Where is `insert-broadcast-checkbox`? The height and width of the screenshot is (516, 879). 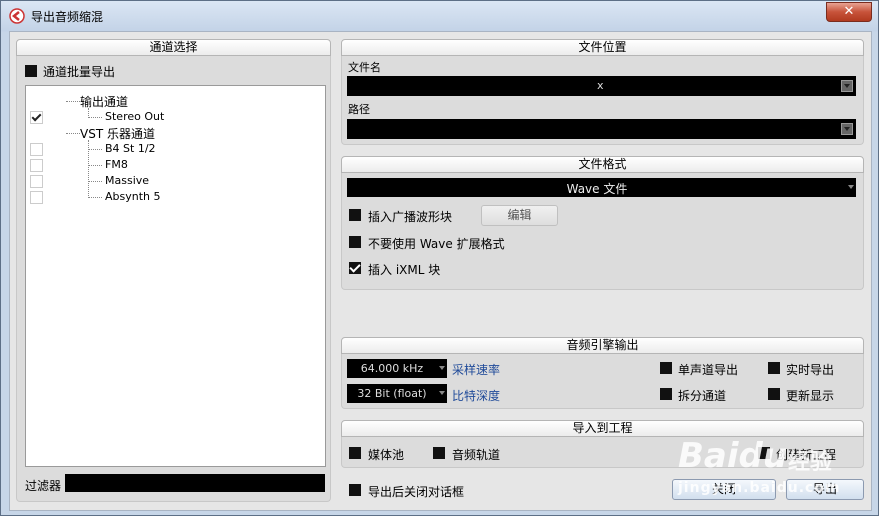
insert-broadcast-checkbox is located at coordinates (355, 215).